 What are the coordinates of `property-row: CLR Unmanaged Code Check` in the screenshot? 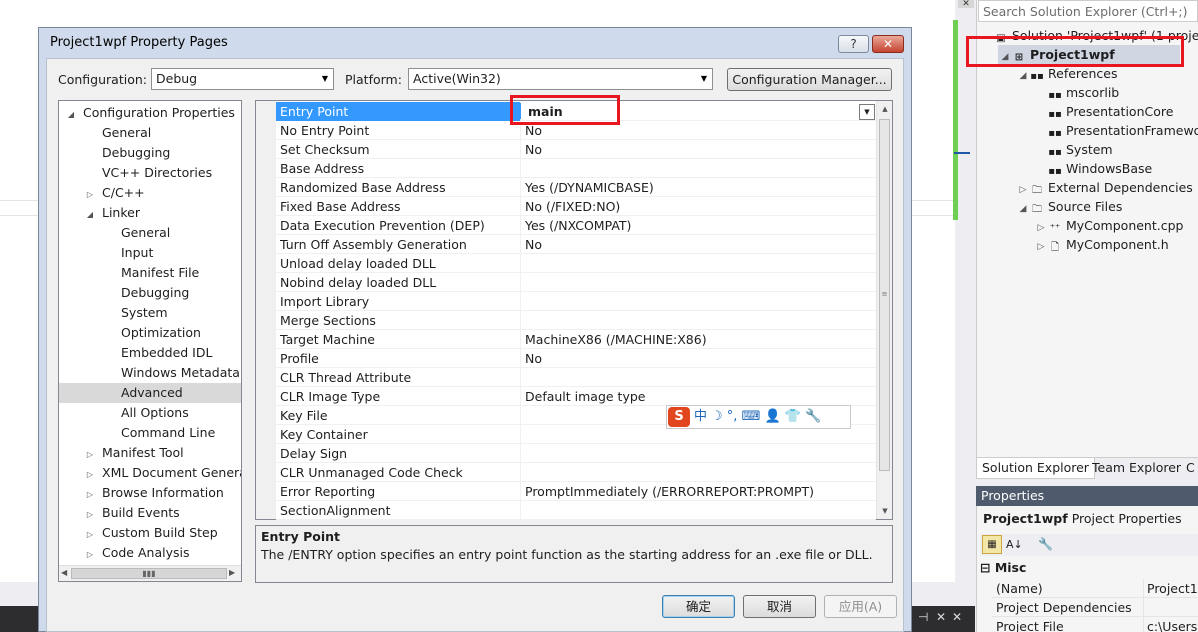 It's located at (576, 472).